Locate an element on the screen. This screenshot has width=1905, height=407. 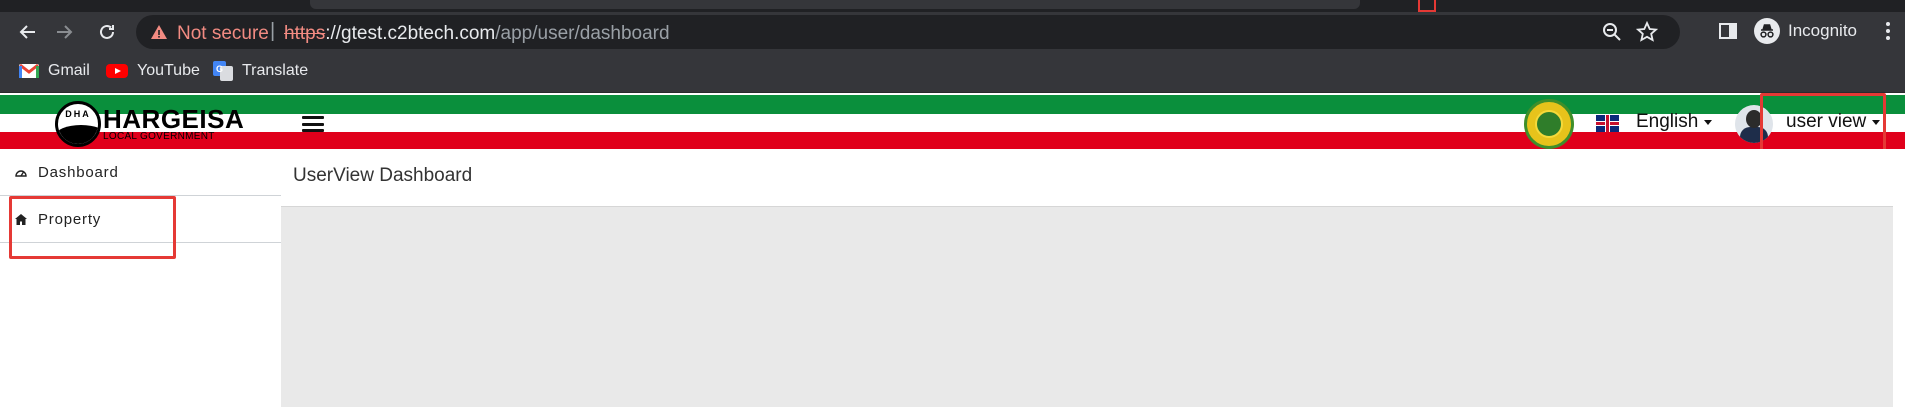
page-title: UserView Dashboard is located at coordinates (383, 175).